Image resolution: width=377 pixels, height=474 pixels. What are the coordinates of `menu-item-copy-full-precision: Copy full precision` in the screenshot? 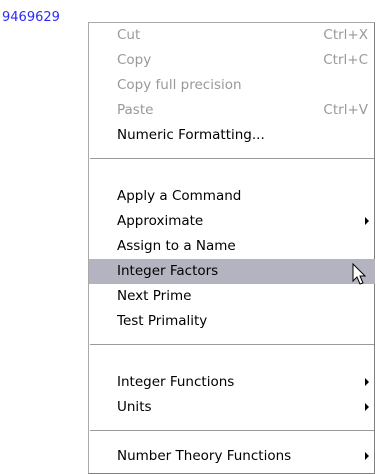 It's located at (232, 85).